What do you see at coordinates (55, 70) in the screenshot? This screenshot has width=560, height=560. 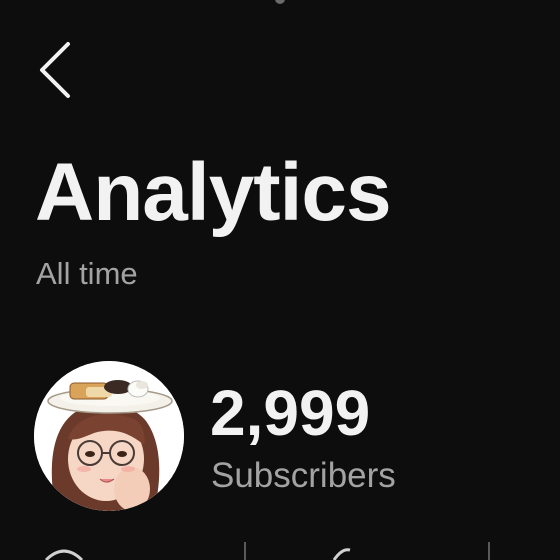 I see `chevron-left-icon` at bounding box center [55, 70].